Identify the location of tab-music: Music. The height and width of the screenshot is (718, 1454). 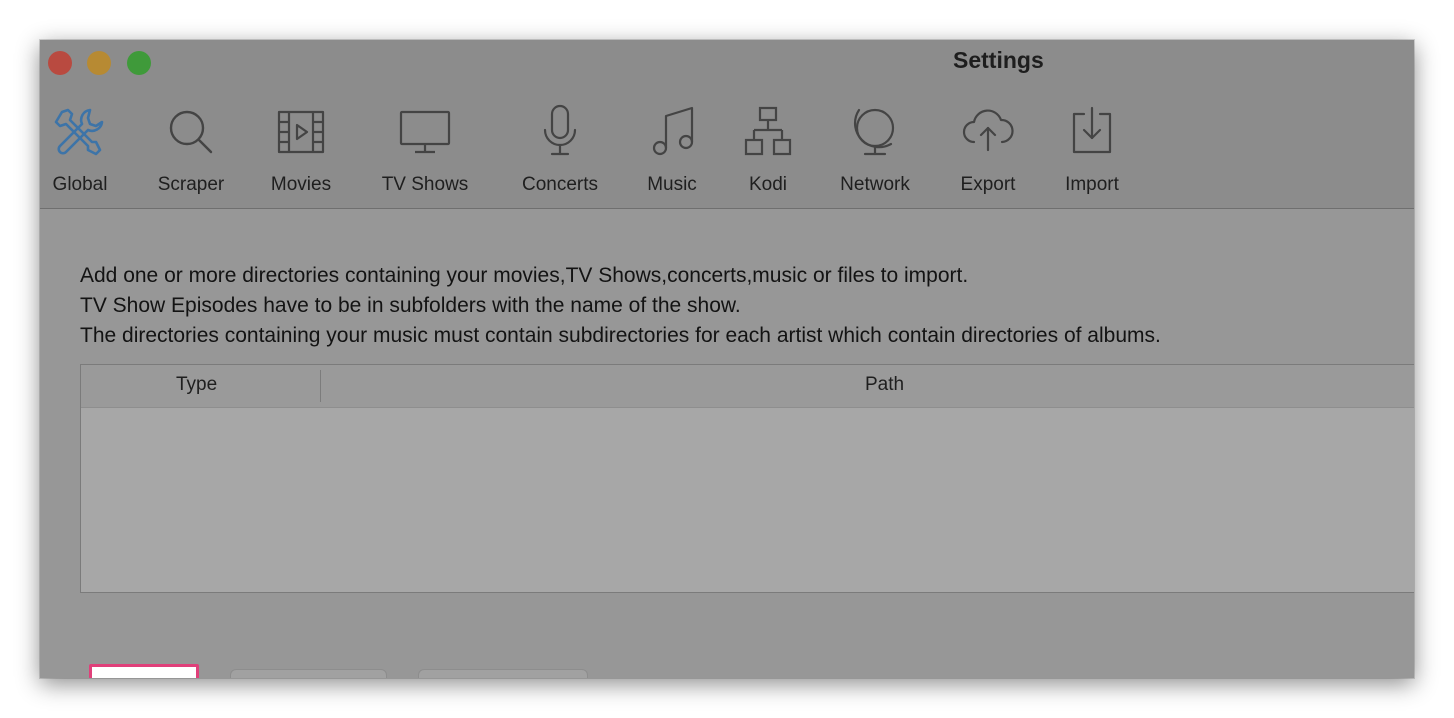
(672, 148).